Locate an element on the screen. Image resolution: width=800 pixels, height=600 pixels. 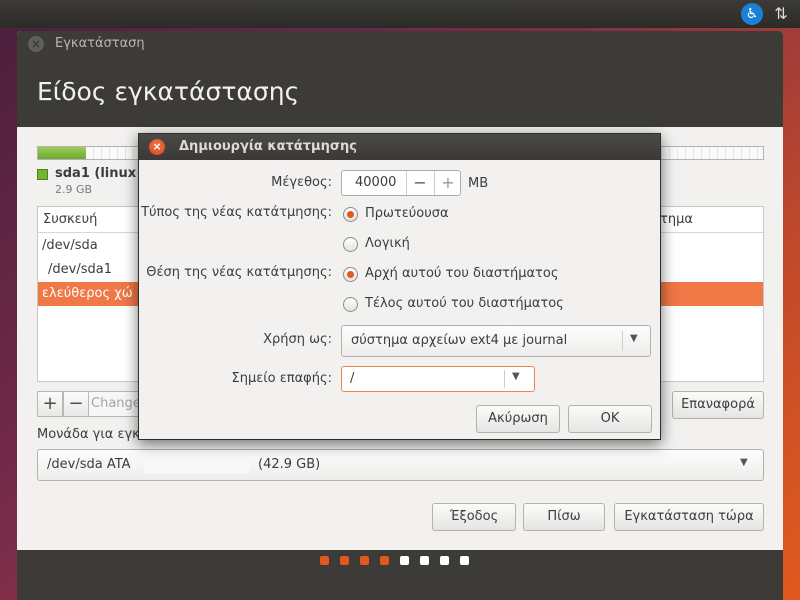
location-label: Θέση της νέας κατάτμησης: is located at coordinates (239, 272).